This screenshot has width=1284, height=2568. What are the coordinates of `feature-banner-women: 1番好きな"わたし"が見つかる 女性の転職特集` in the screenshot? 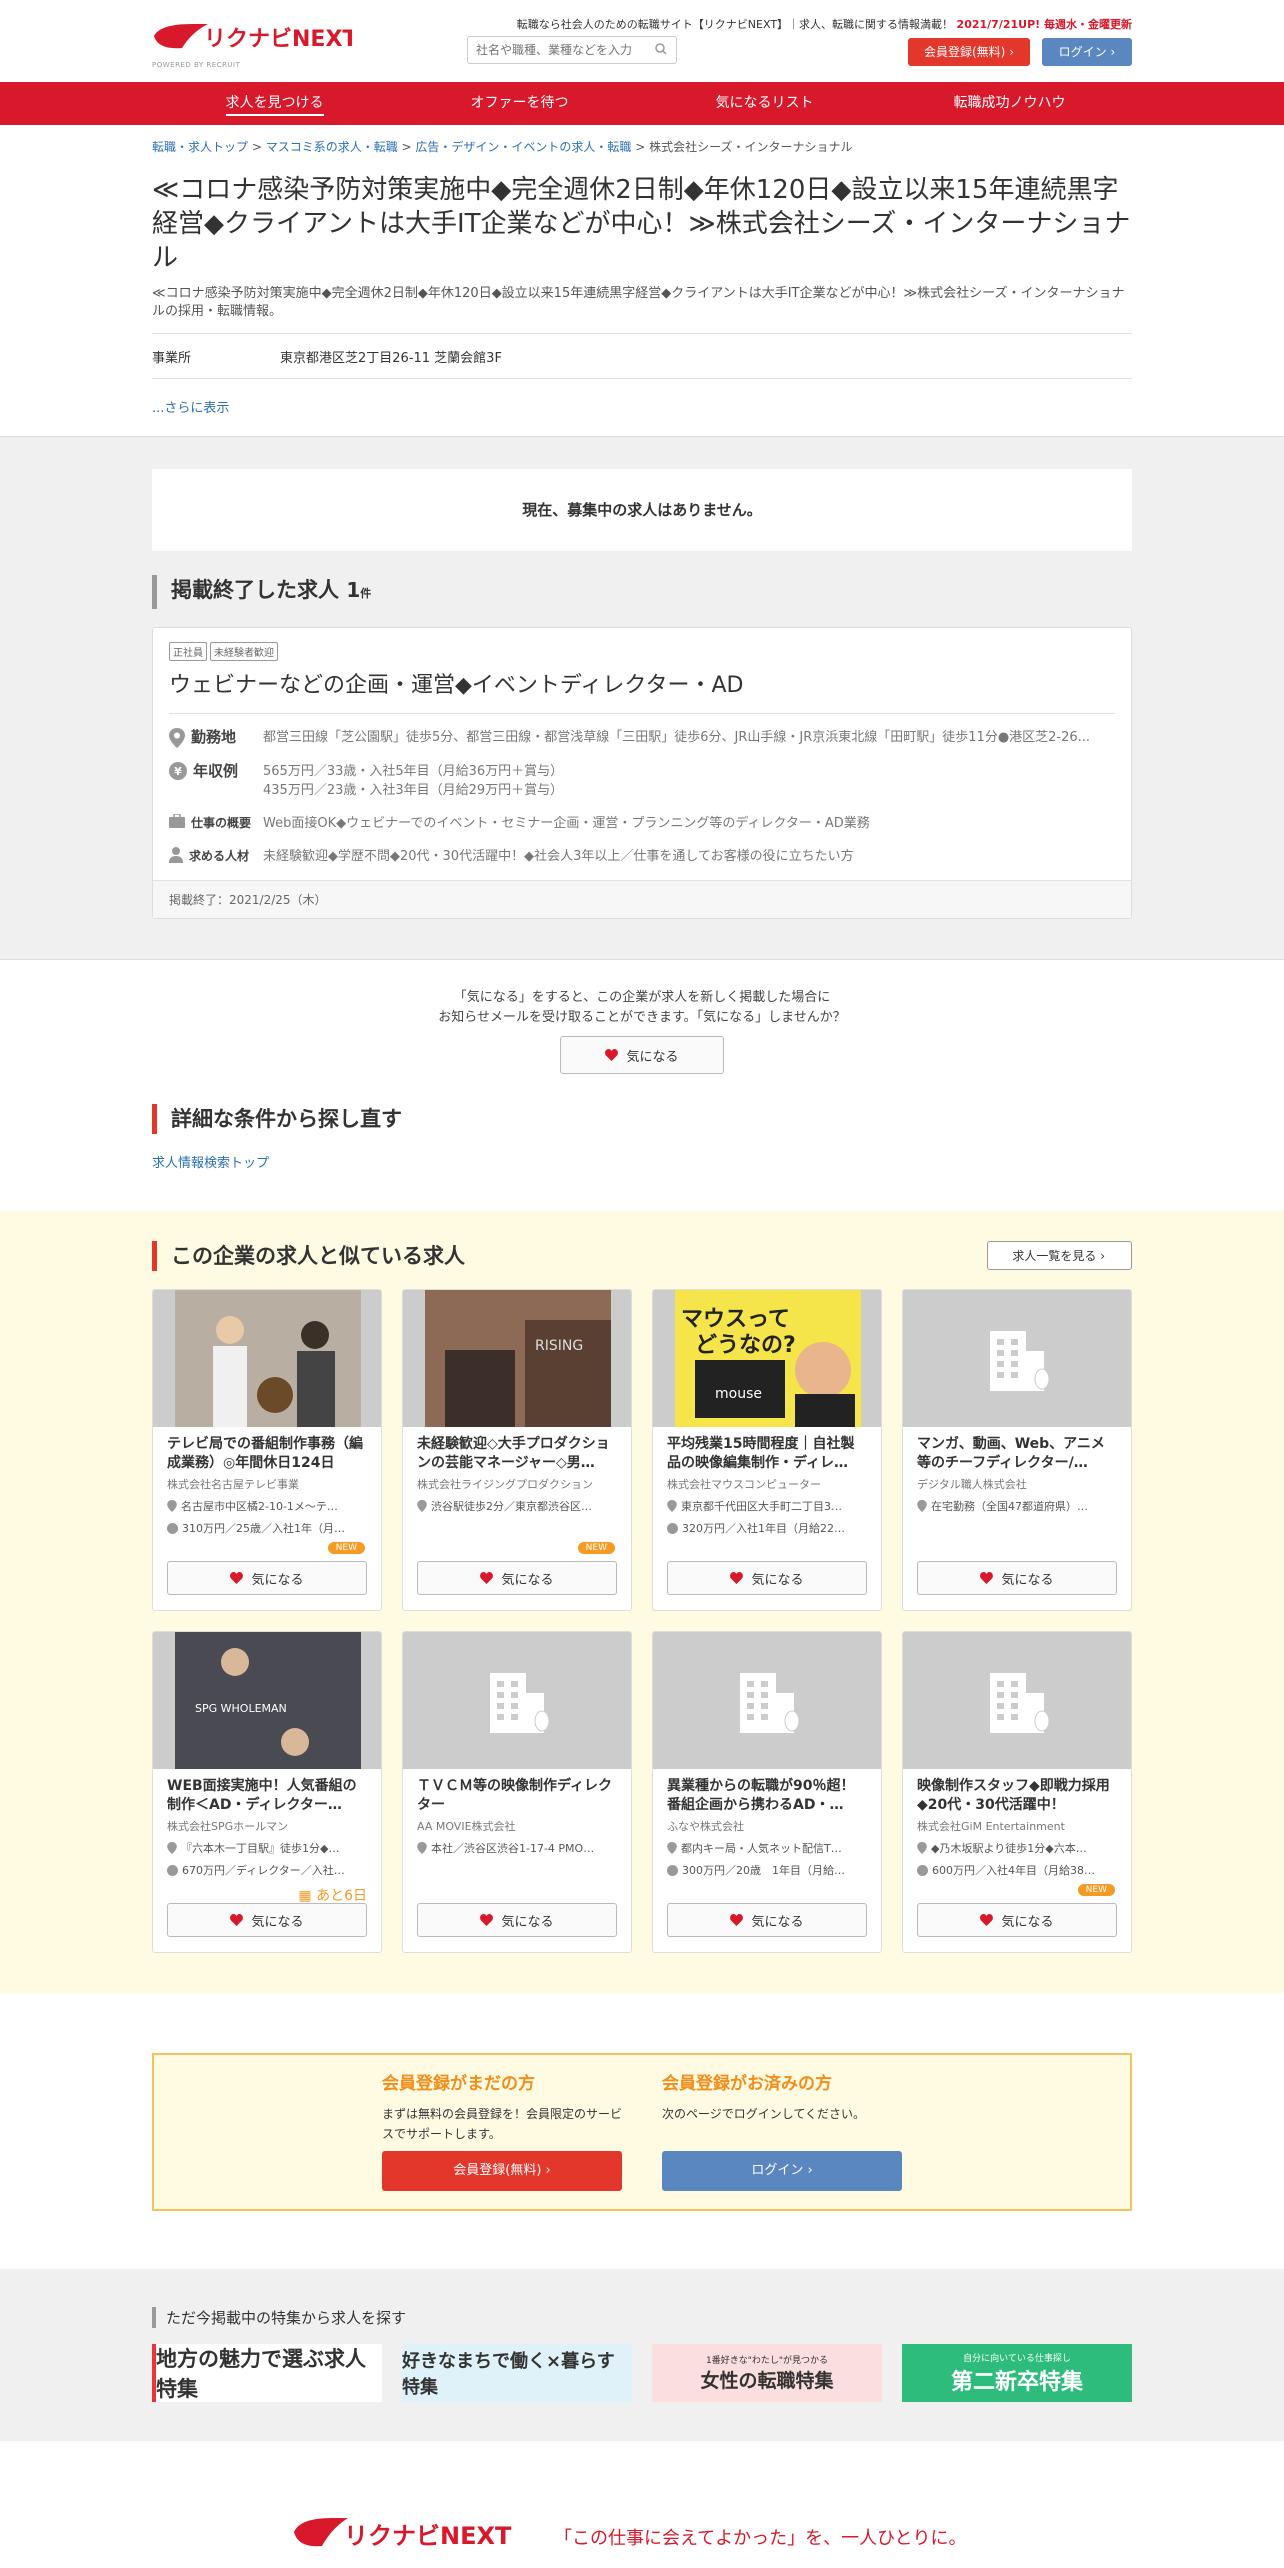 It's located at (767, 2373).